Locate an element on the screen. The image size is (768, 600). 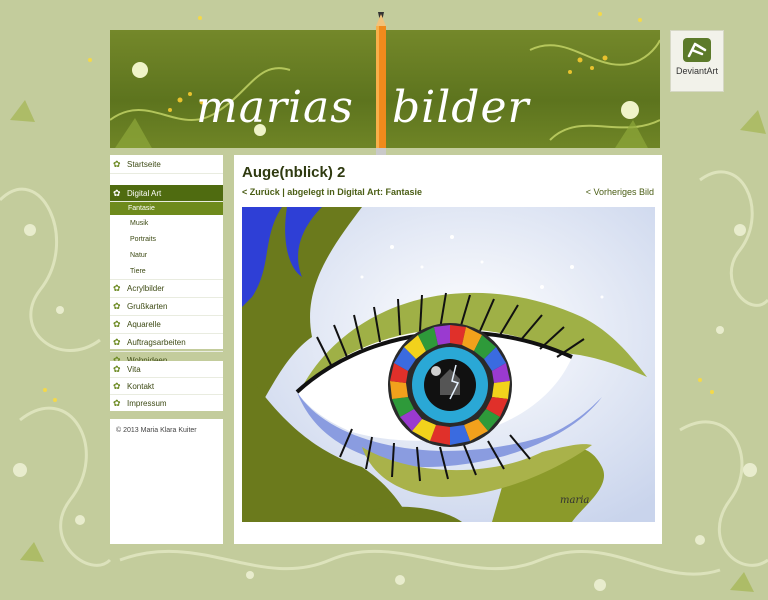
subnav-label: Natur is located at coordinates (139, 255).